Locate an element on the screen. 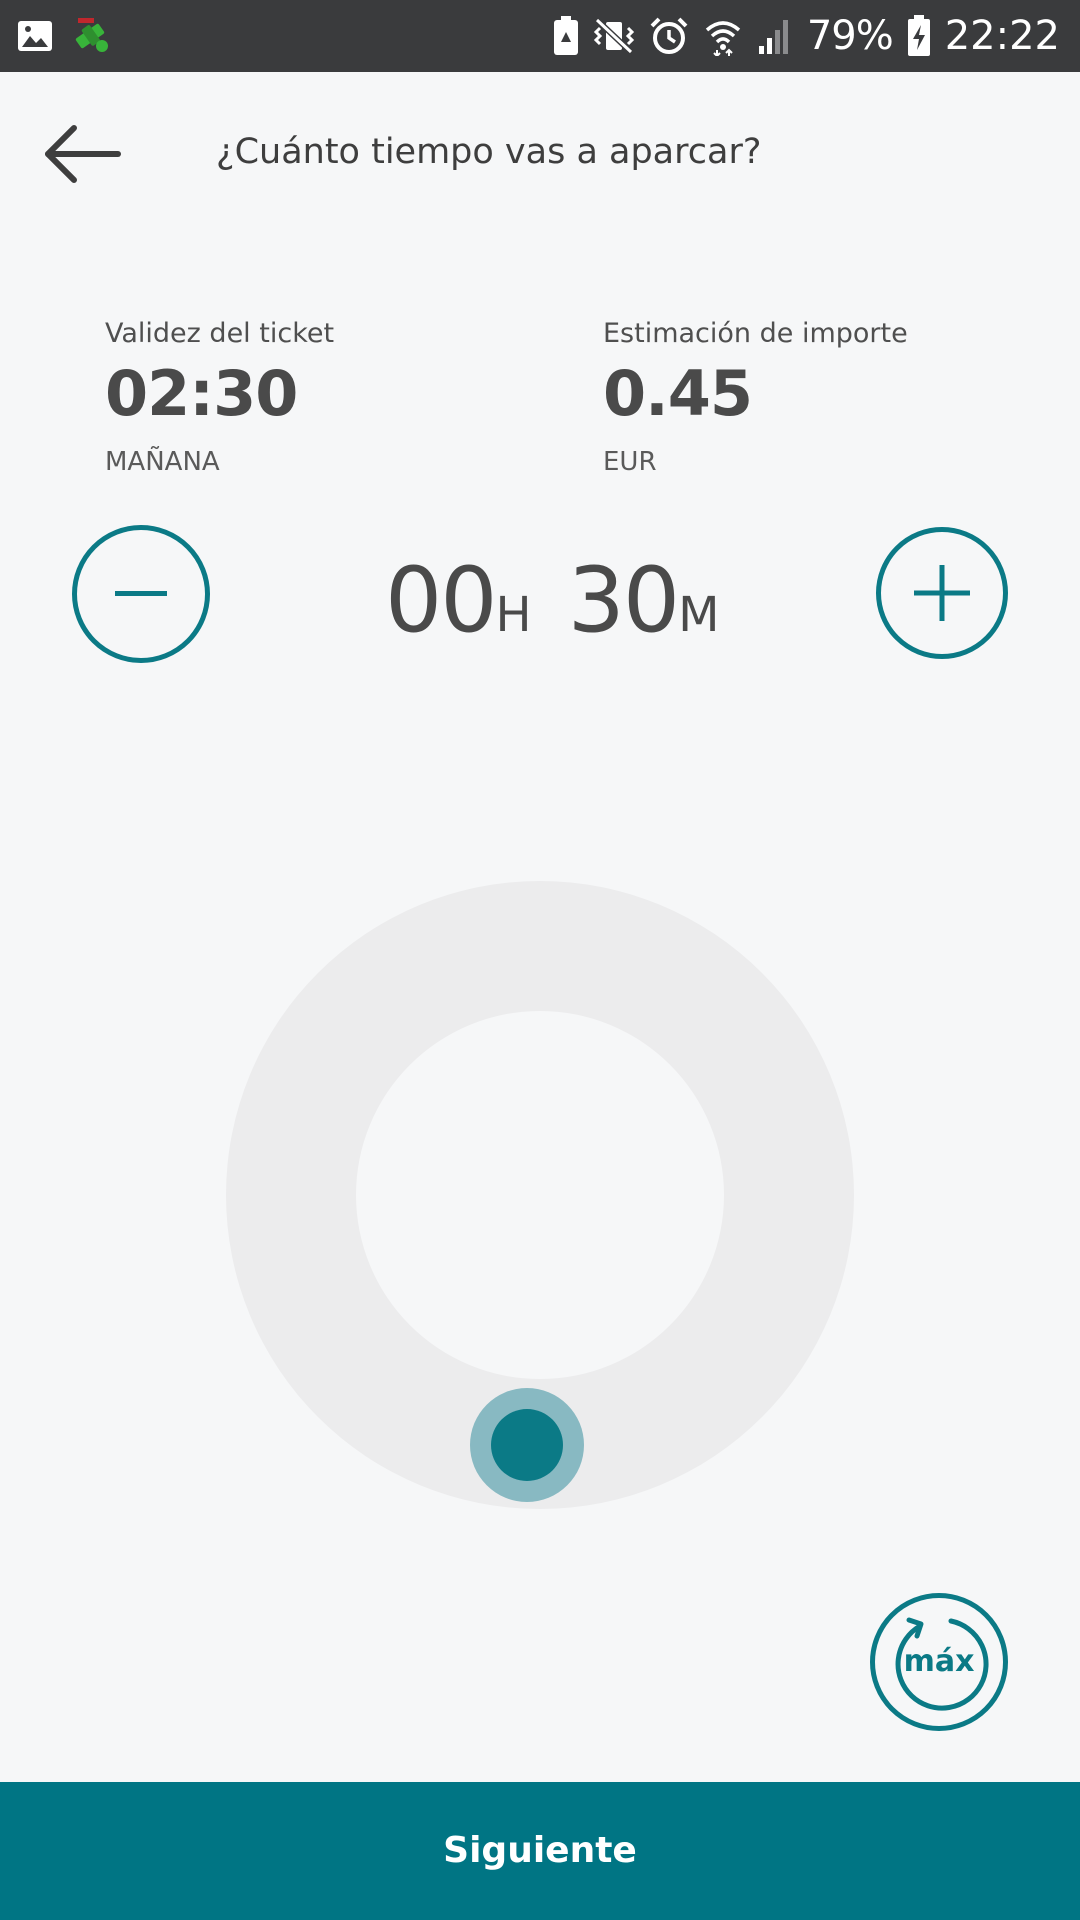 This screenshot has height=1920, width=1080. duration-hours-unit: H is located at coordinates (513, 615).